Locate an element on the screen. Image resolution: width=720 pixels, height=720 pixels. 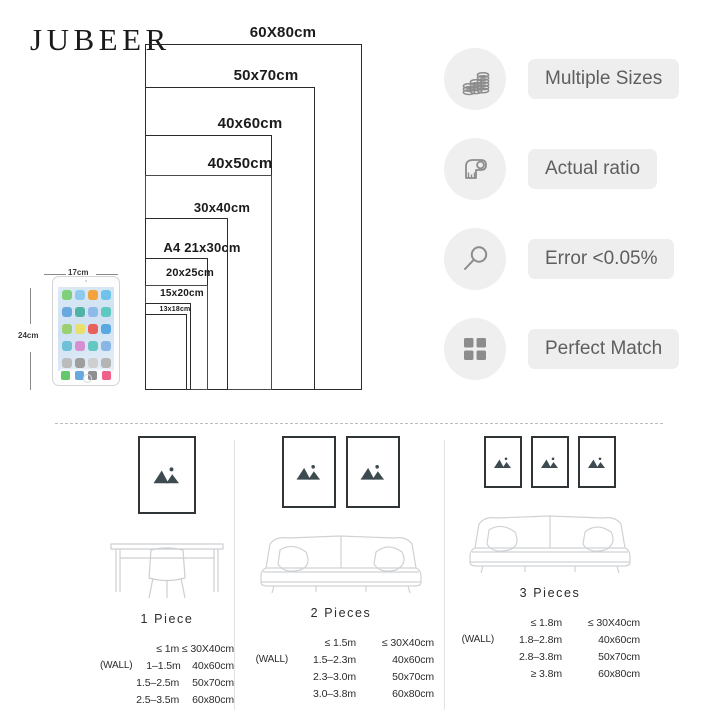
table-row: (WALL) 1.8–2.8m 40x60cm is located at coordinates (550, 639).